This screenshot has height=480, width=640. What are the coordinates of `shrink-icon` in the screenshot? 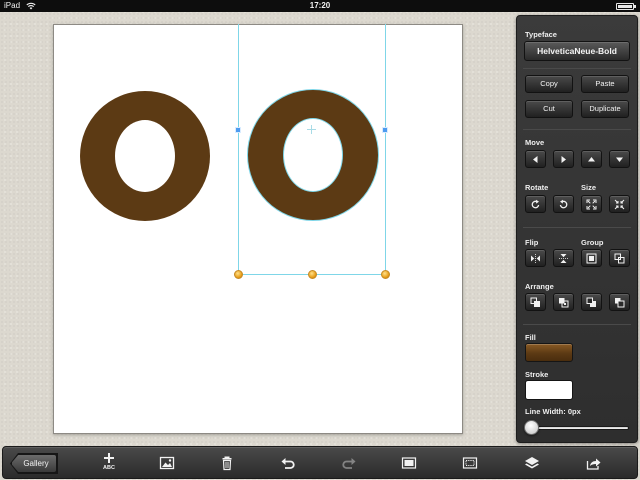 It's located at (619, 204).